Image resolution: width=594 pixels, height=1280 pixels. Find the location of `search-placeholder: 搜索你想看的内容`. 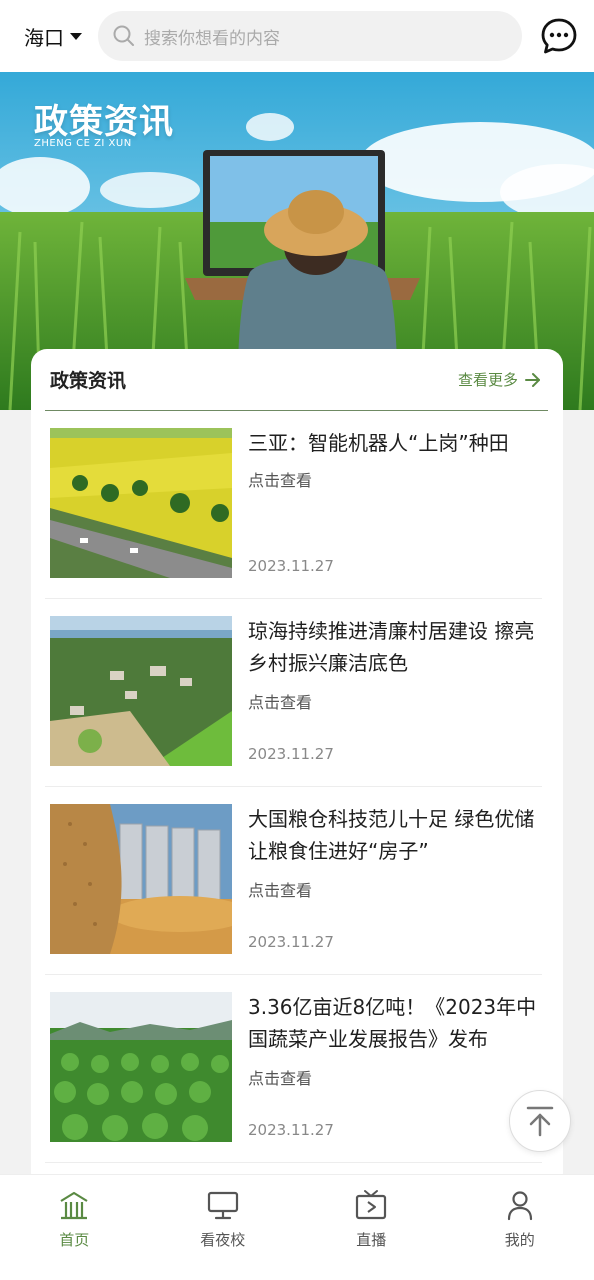

search-placeholder: 搜索你想看的内容 is located at coordinates (212, 38).